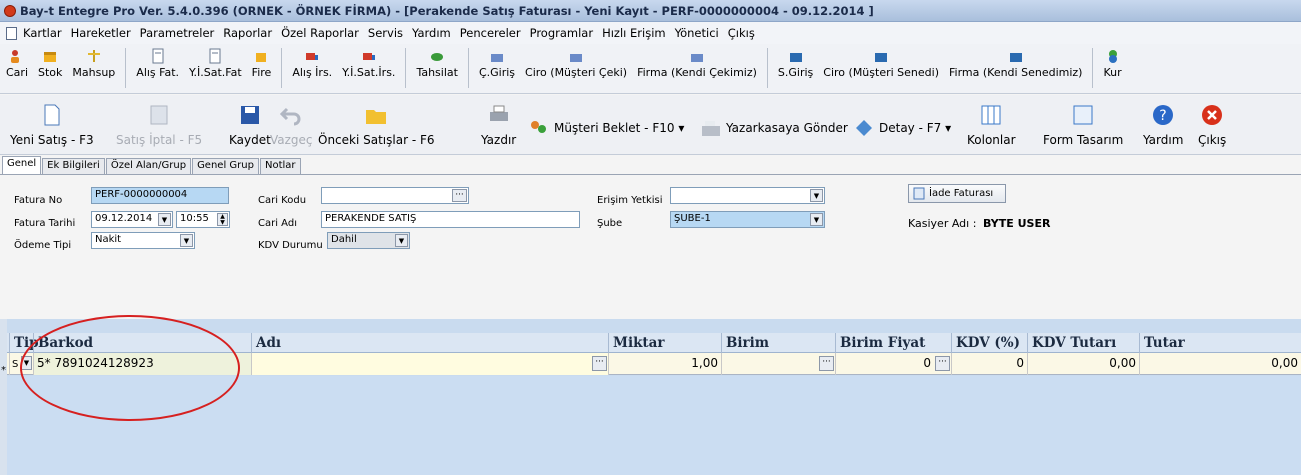 The image size is (1301, 475). I want to click on erisim-yetkisi-select: ▼, so click(747, 195).